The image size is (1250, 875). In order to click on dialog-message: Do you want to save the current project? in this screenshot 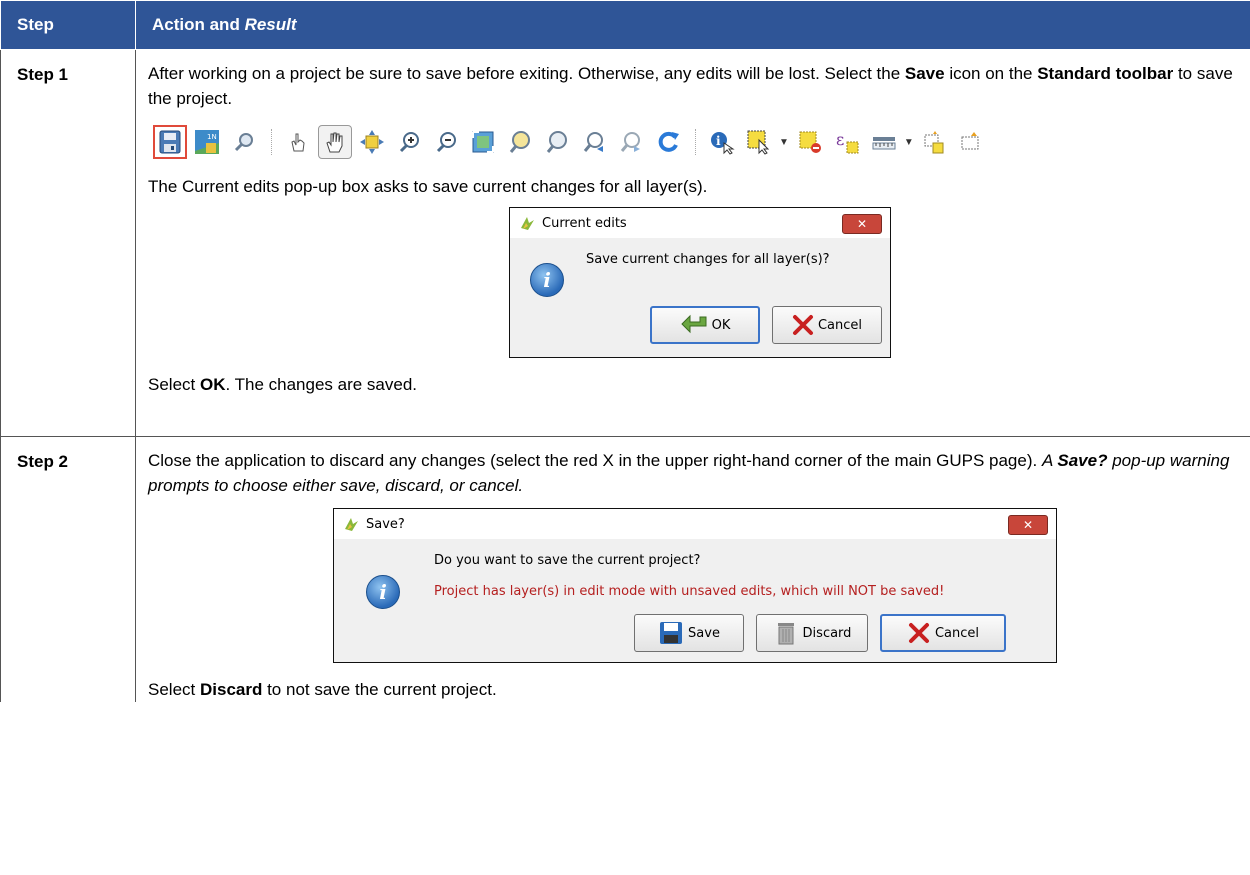, I will do `click(567, 560)`.